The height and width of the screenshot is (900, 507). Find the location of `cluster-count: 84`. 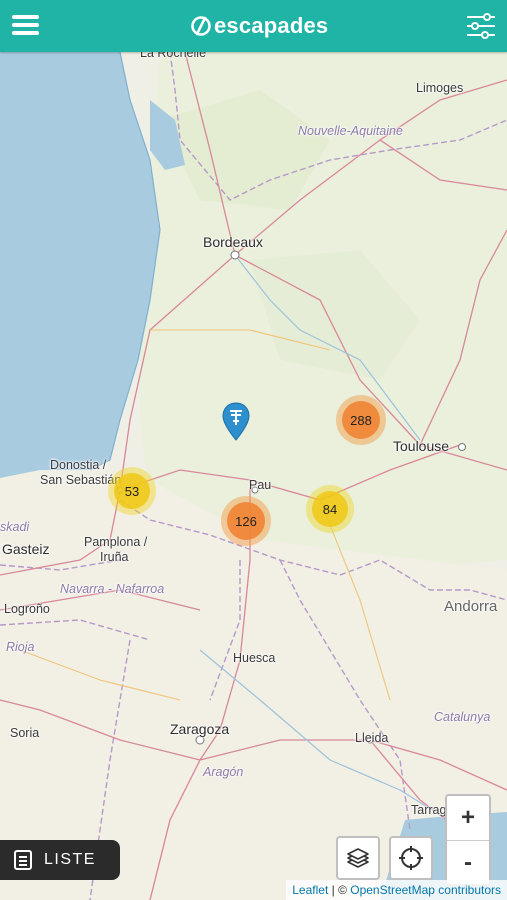

cluster-count: 84 is located at coordinates (330, 509).